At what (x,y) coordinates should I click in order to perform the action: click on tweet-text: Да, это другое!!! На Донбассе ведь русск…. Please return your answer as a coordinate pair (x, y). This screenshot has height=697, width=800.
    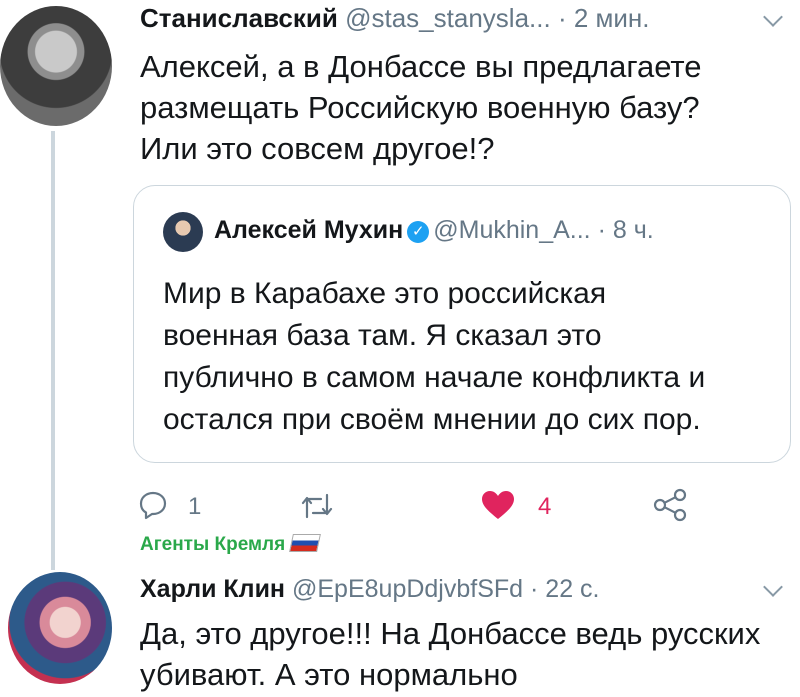
    Looking at the image, I should click on (450, 654).